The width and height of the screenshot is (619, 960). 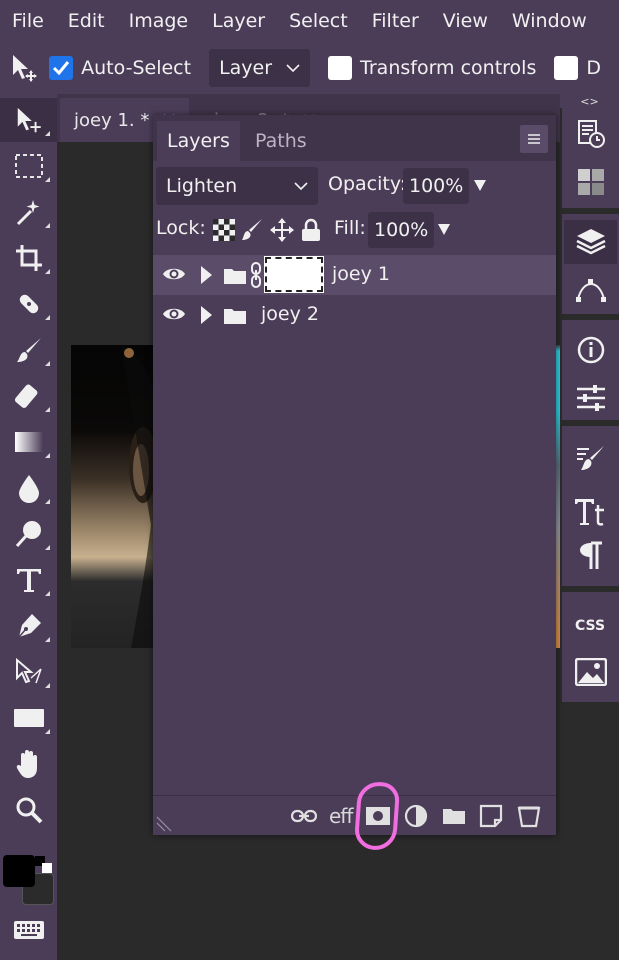 I want to click on menu-window: Window, so click(x=549, y=21).